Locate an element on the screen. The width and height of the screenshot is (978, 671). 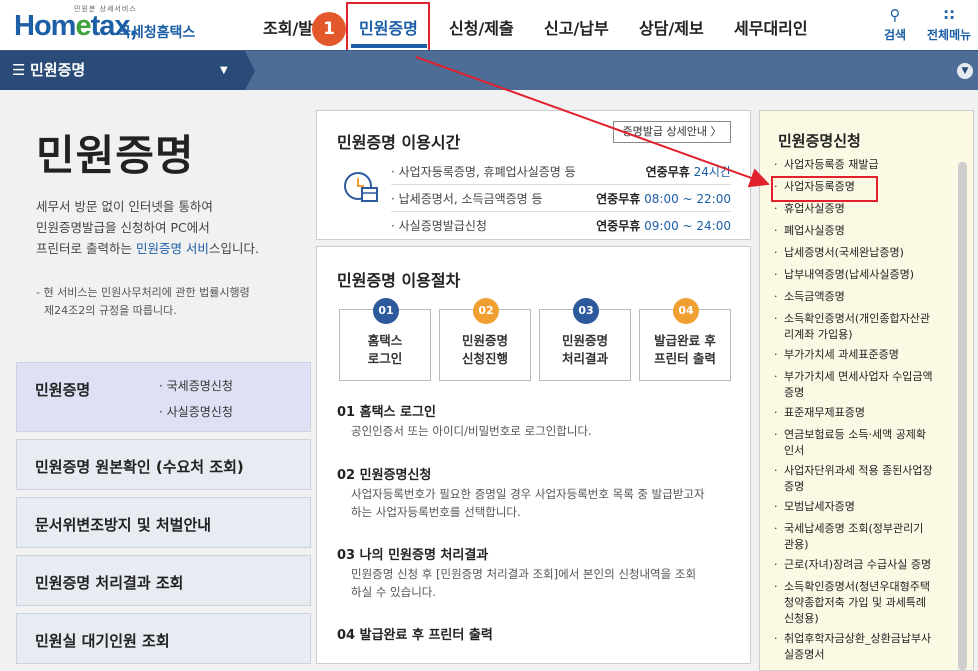
cert-item-incentive: · 근로(자녀)장려금 수급사실 증명 is located at coordinates (866, 565).